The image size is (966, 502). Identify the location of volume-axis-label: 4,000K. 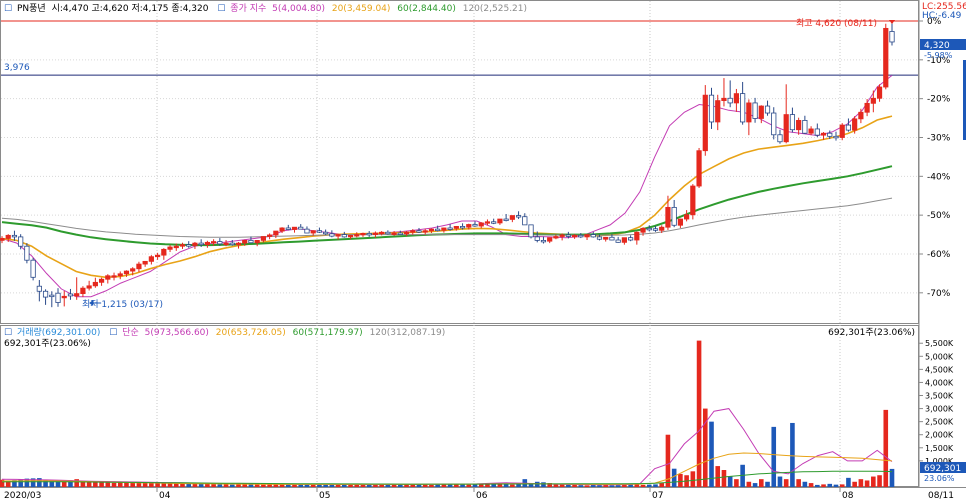
(939, 382).